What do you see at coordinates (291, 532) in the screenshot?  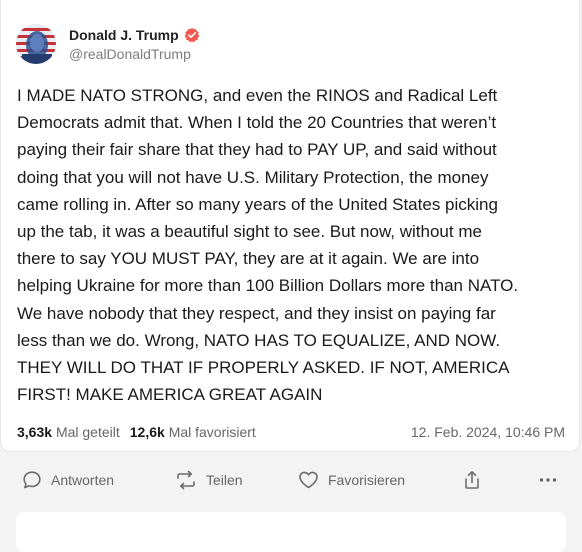 I see `next-post-card-edge` at bounding box center [291, 532].